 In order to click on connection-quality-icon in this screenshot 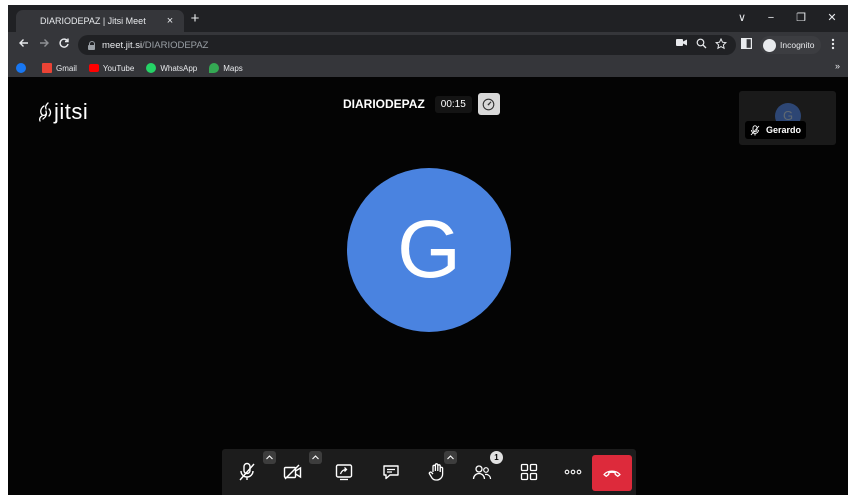, I will do `click(488, 104)`.